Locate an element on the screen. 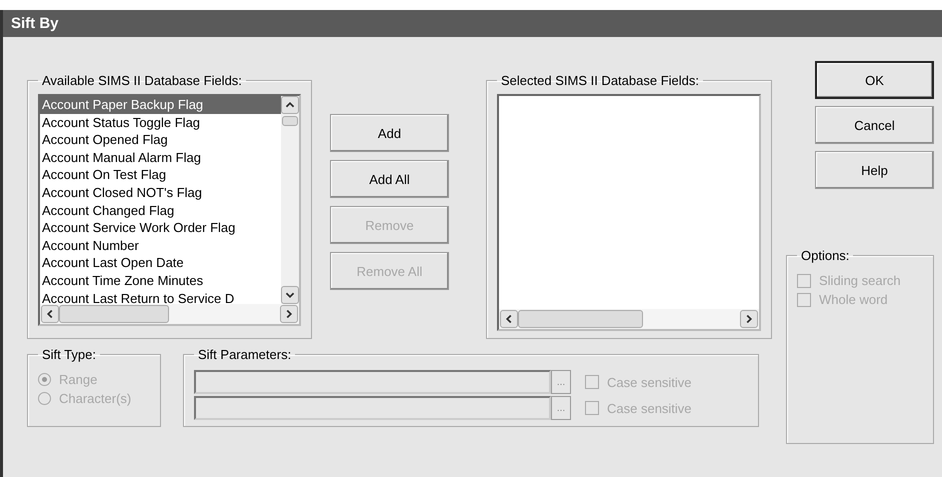 The image size is (942, 477). group-label: Sift Type: is located at coordinates (69, 354).